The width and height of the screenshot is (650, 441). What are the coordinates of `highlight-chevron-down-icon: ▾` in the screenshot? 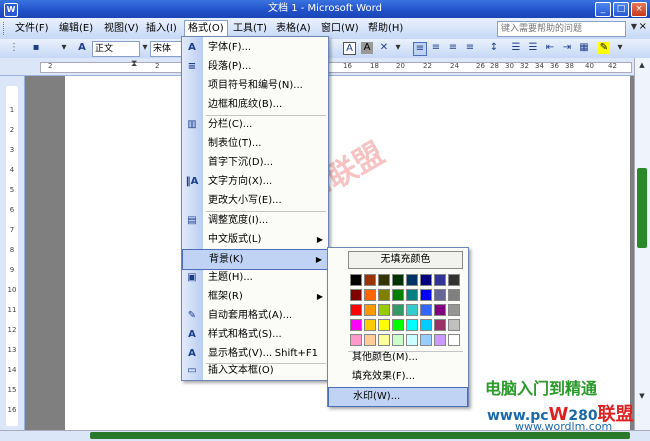 It's located at (620, 48).